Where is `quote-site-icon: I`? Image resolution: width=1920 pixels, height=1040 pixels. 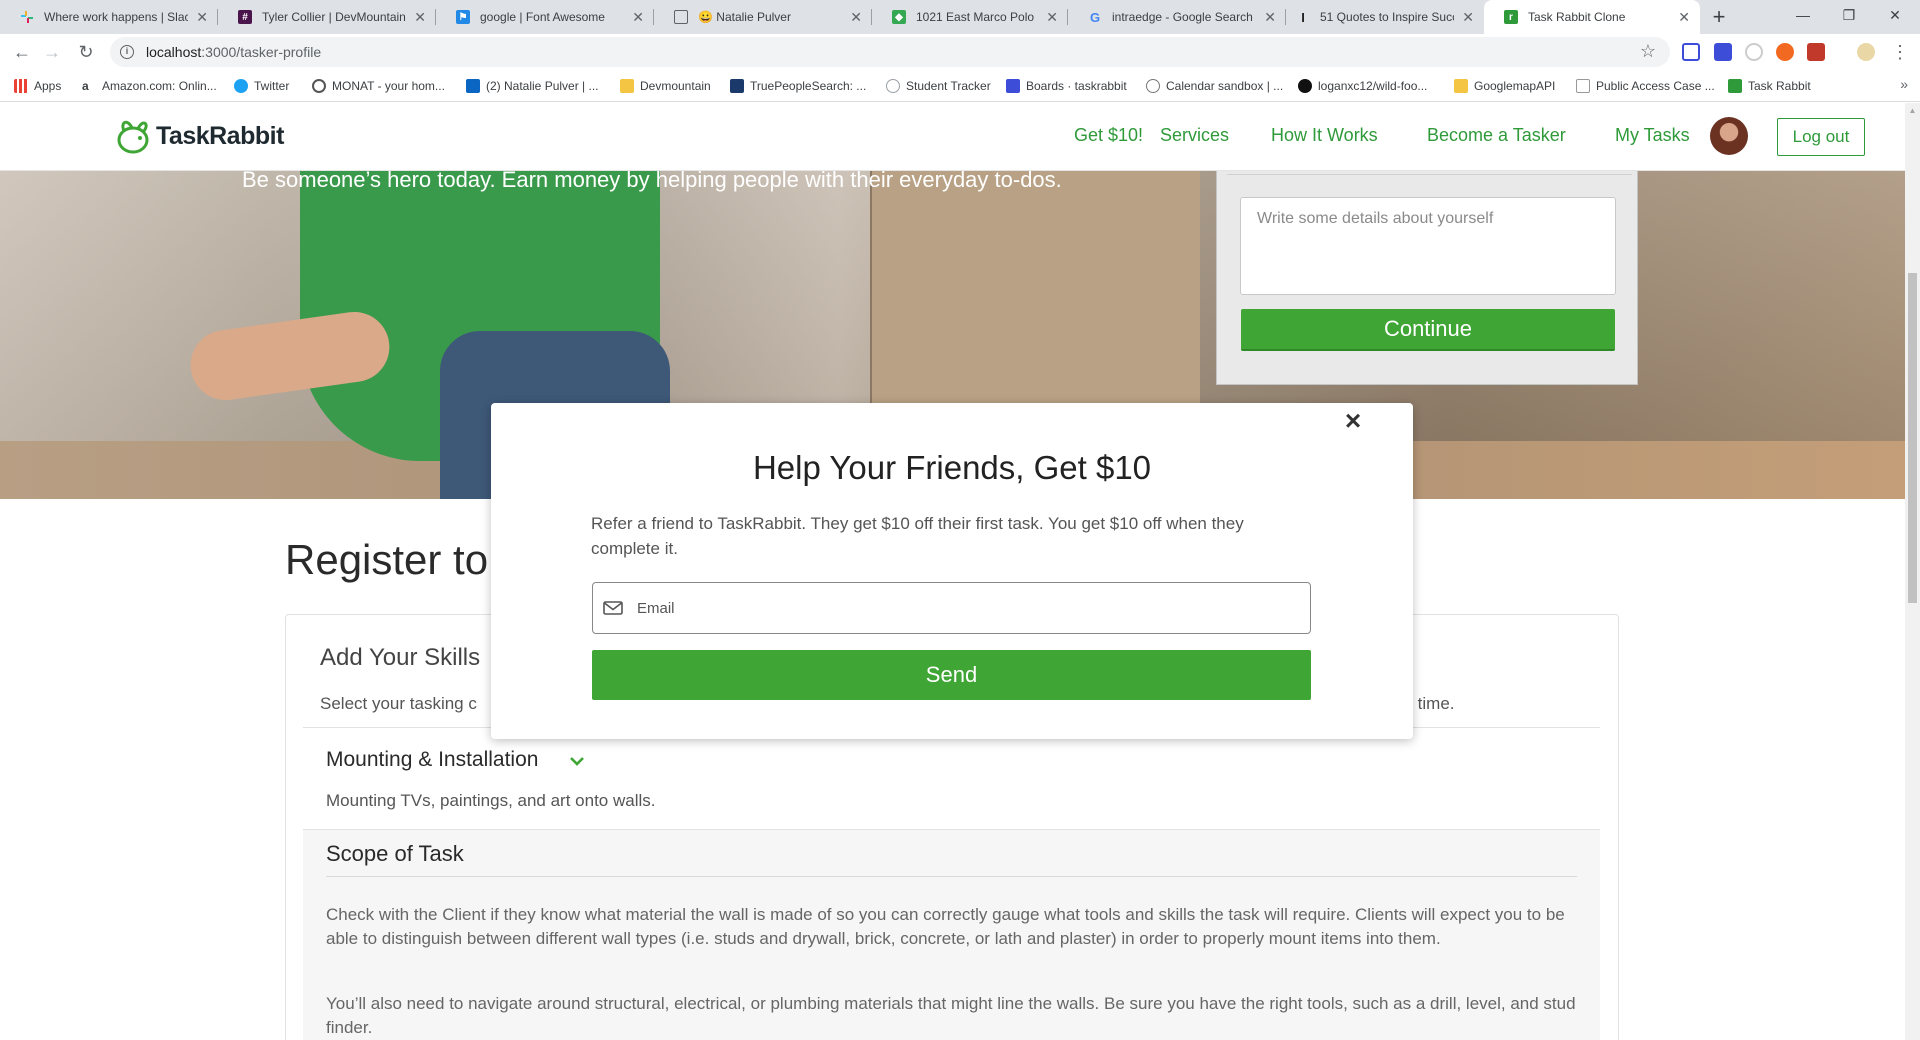
quote-site-icon: I is located at coordinates (1303, 17).